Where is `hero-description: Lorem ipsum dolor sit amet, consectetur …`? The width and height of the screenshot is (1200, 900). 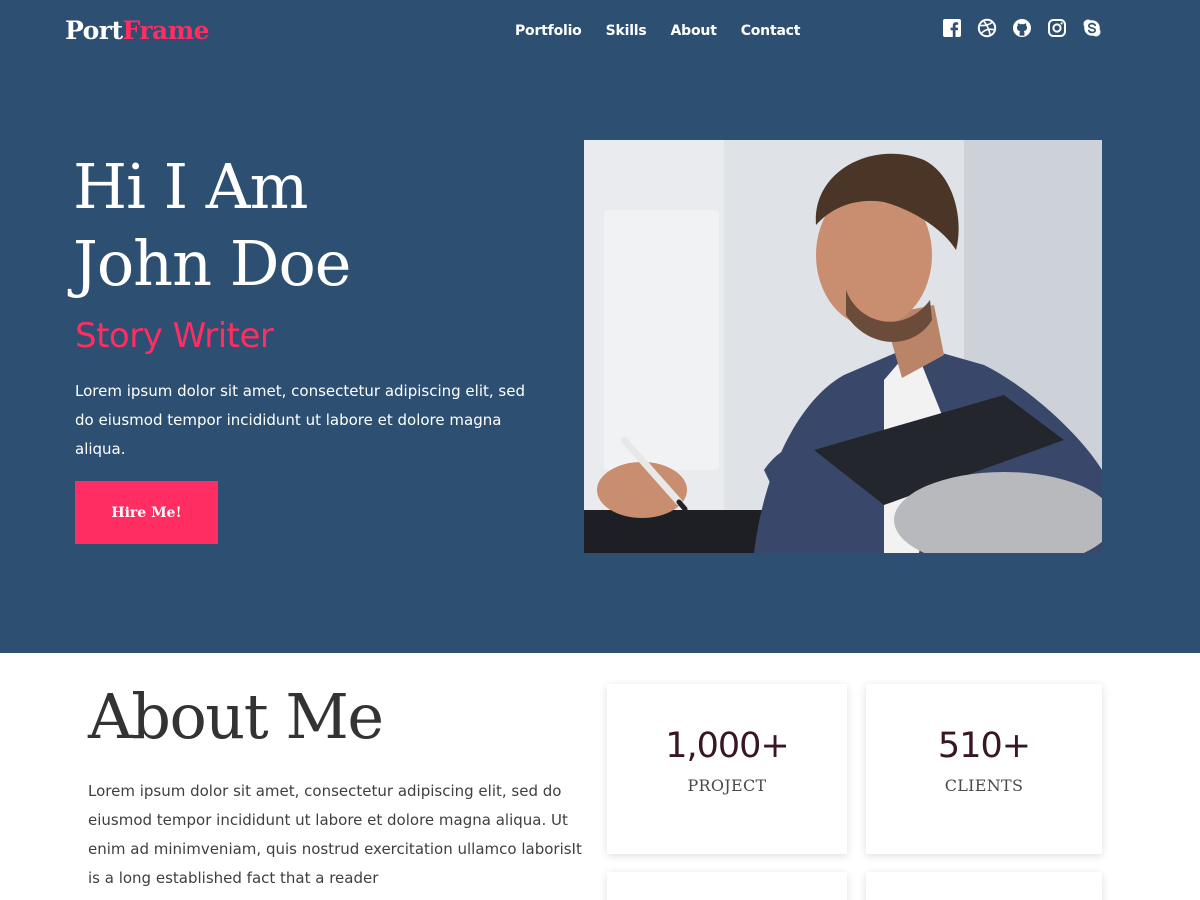 hero-description: Lorem ipsum dolor sit amet, consectetur … is located at coordinates (300, 420).